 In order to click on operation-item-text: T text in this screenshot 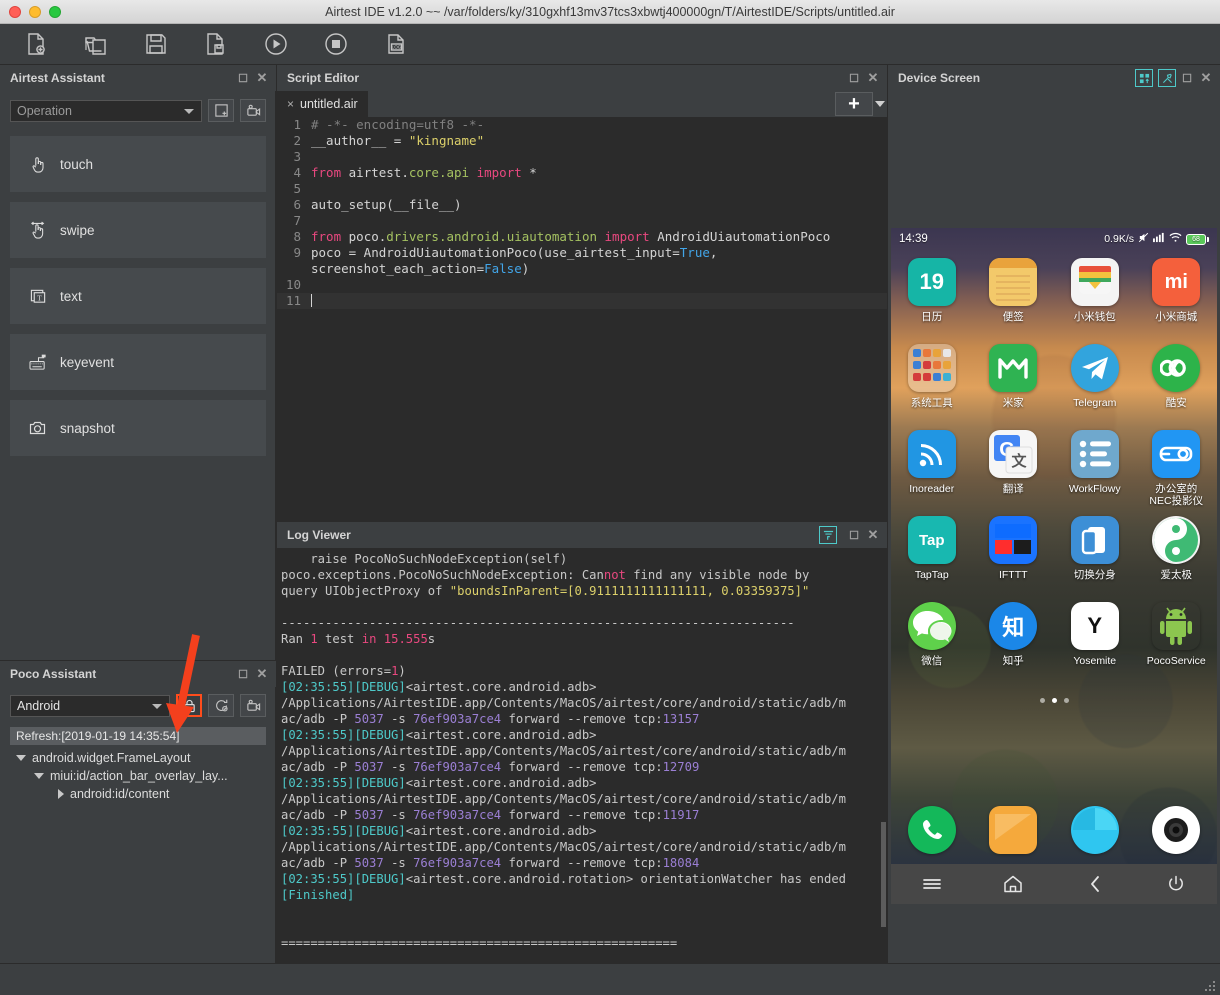, I will do `click(138, 296)`.